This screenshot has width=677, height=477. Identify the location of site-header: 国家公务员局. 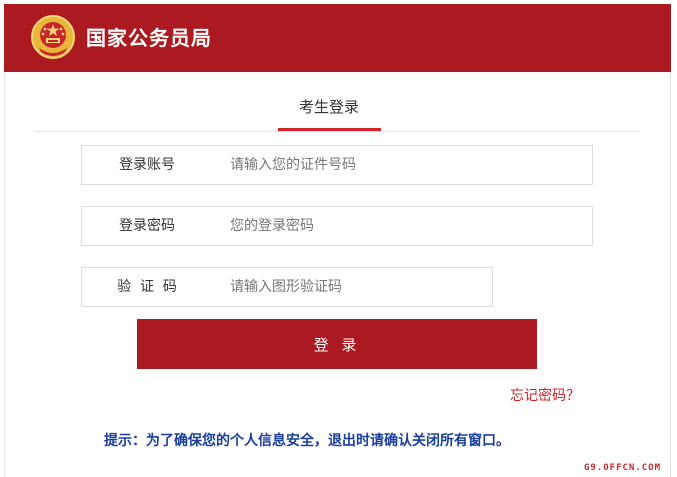
(337, 38).